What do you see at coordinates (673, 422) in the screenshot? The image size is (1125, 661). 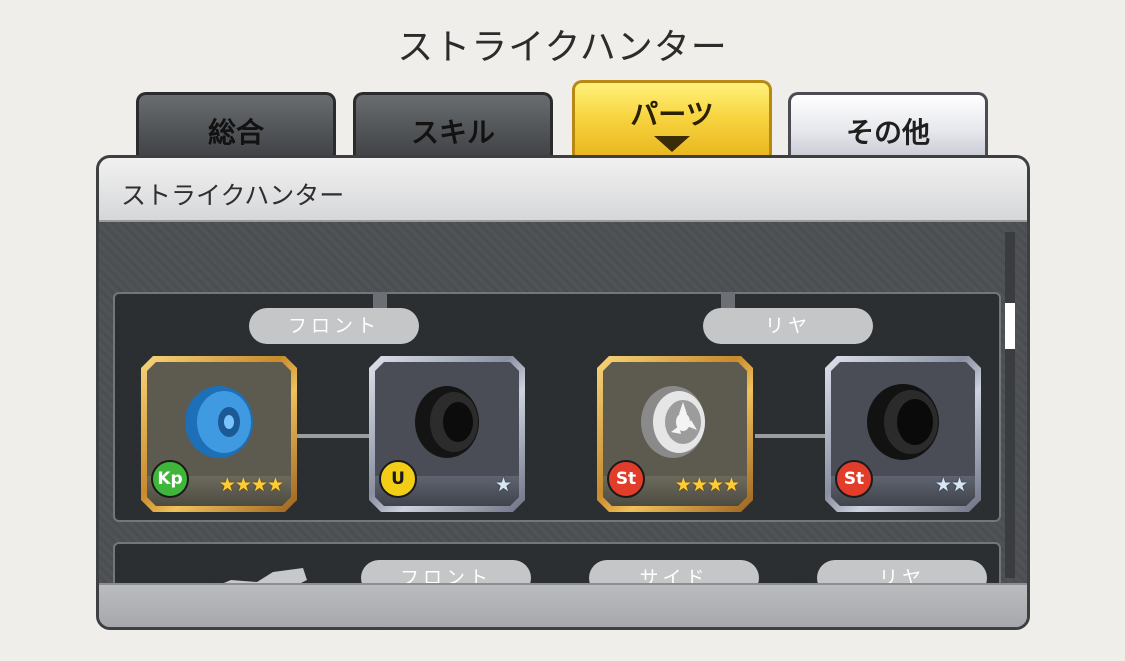 I see `white-wheel-icon` at bounding box center [673, 422].